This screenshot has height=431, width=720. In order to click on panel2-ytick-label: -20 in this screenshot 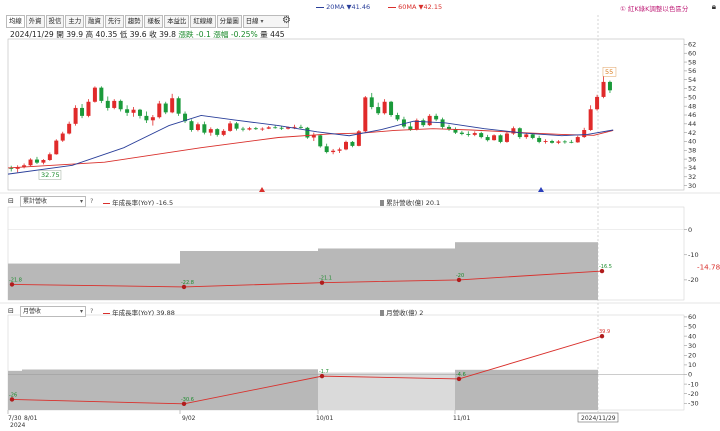, I will do `click(693, 280)`.